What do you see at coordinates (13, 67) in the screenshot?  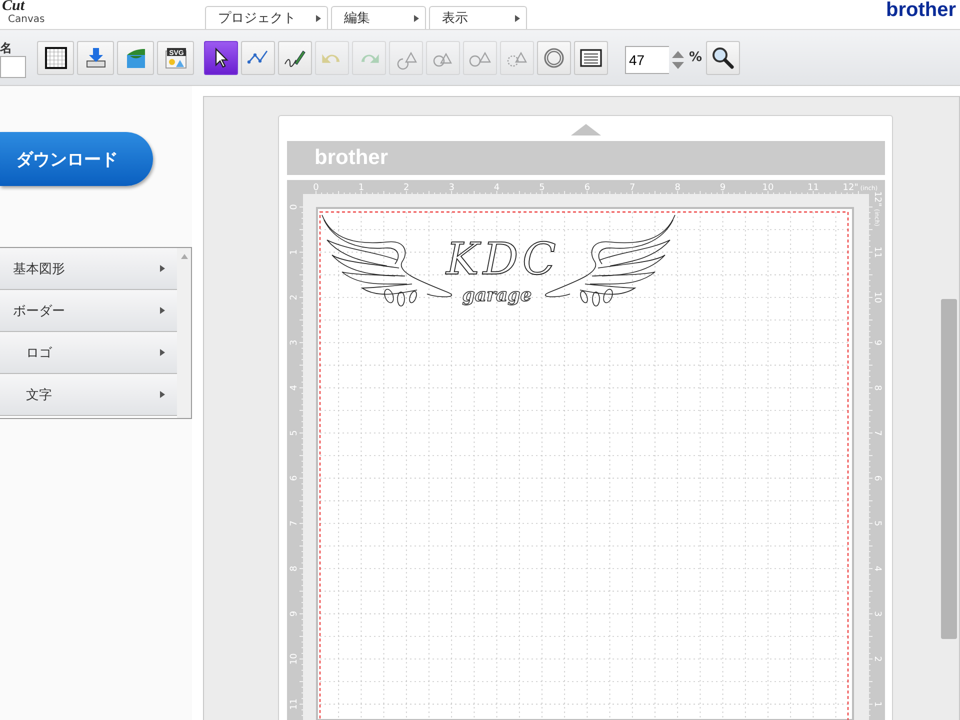 I see `name-input-field` at bounding box center [13, 67].